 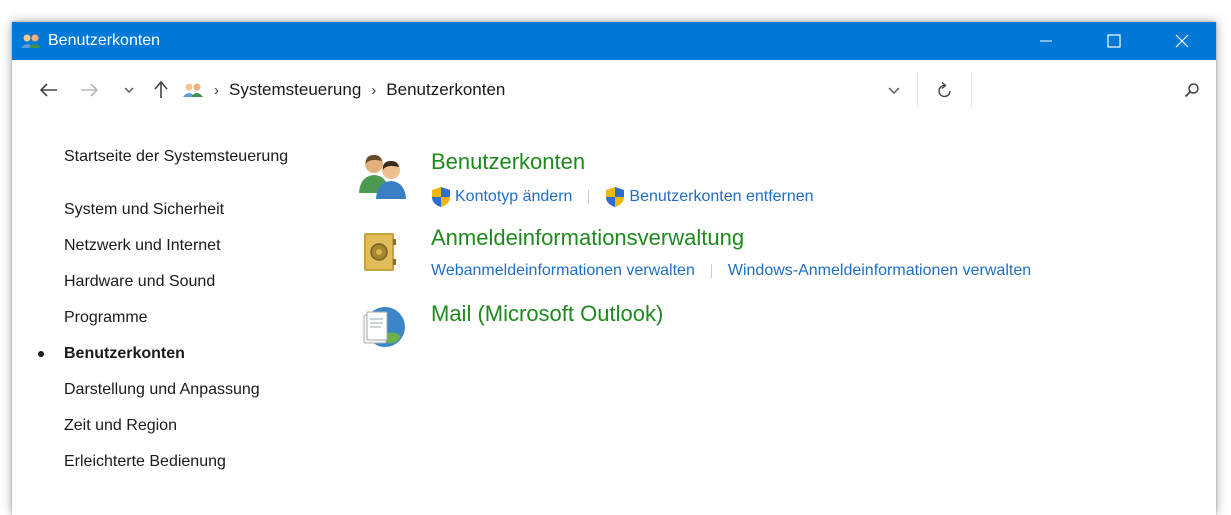 I want to click on window-controls, so click(x=1114, y=41).